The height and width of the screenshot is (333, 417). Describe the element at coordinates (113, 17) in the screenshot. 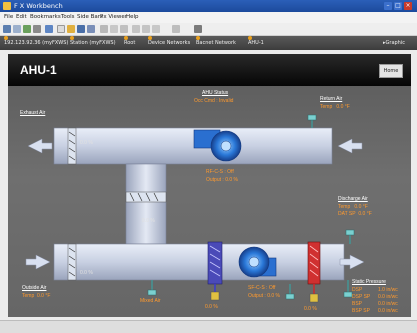

I see `menu-px-viewer: Px Viewer` at that location.